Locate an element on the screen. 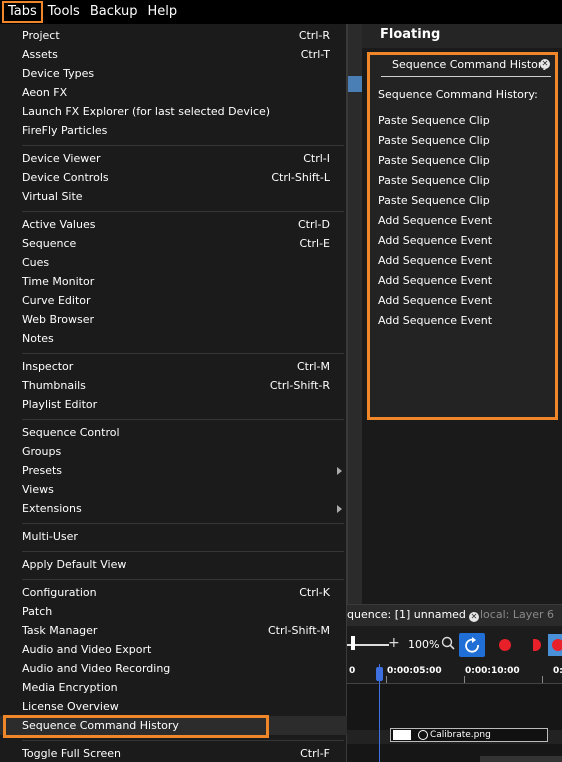 This screenshot has width=562, height=762. zoom-fit-icon is located at coordinates (448, 643).